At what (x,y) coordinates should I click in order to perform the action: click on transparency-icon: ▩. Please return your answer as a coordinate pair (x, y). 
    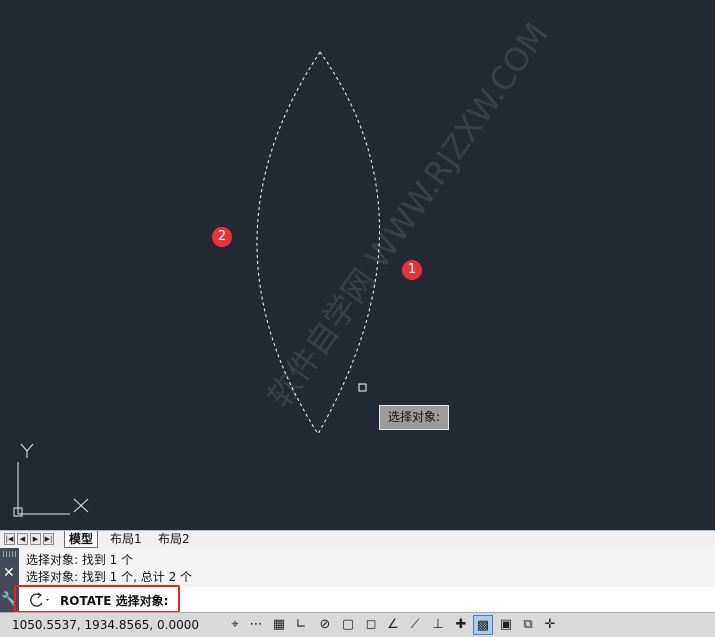
    Looking at the image, I should click on (483, 625).